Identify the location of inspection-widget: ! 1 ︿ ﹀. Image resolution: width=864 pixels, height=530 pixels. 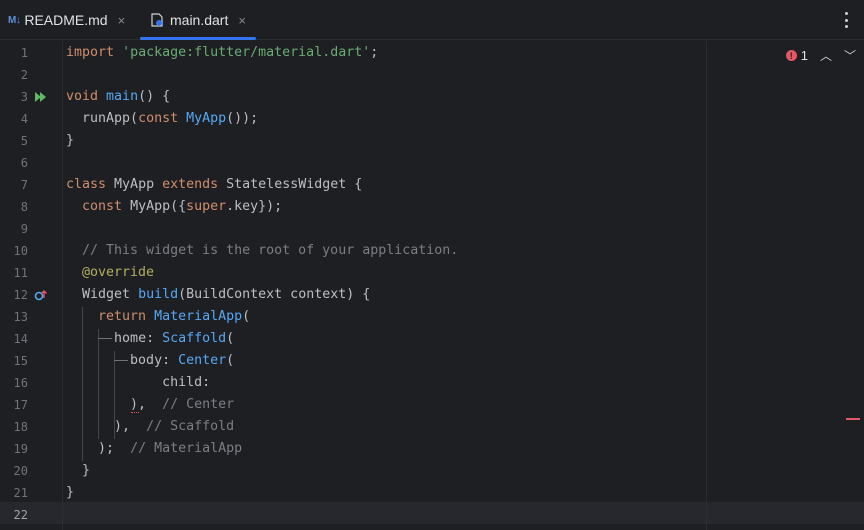
(820, 55).